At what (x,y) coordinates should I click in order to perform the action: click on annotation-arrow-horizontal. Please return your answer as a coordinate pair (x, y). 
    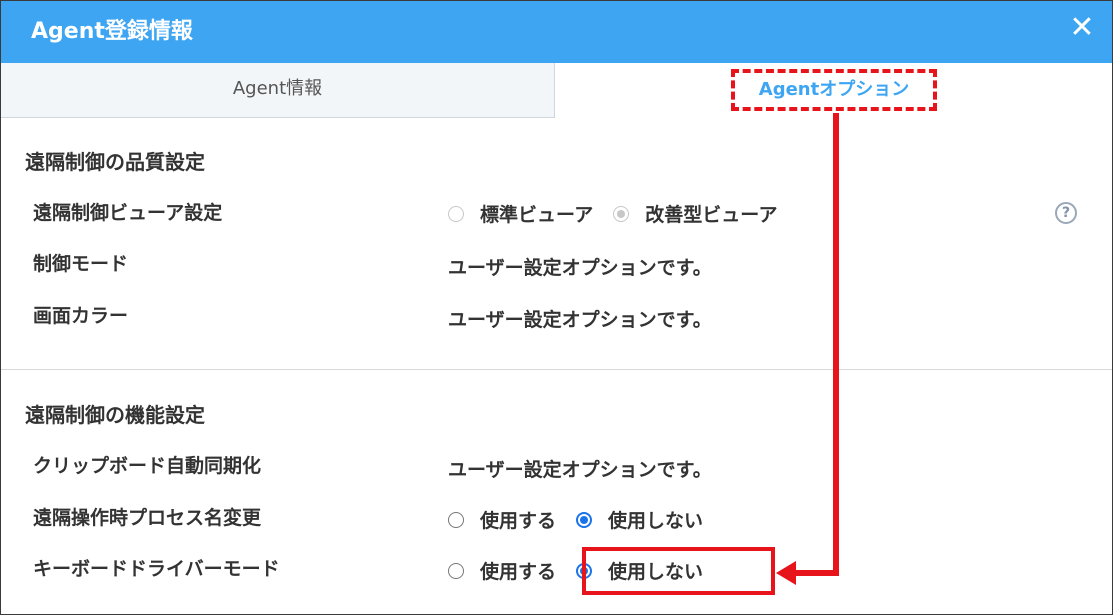
    Looking at the image, I should click on (816, 573).